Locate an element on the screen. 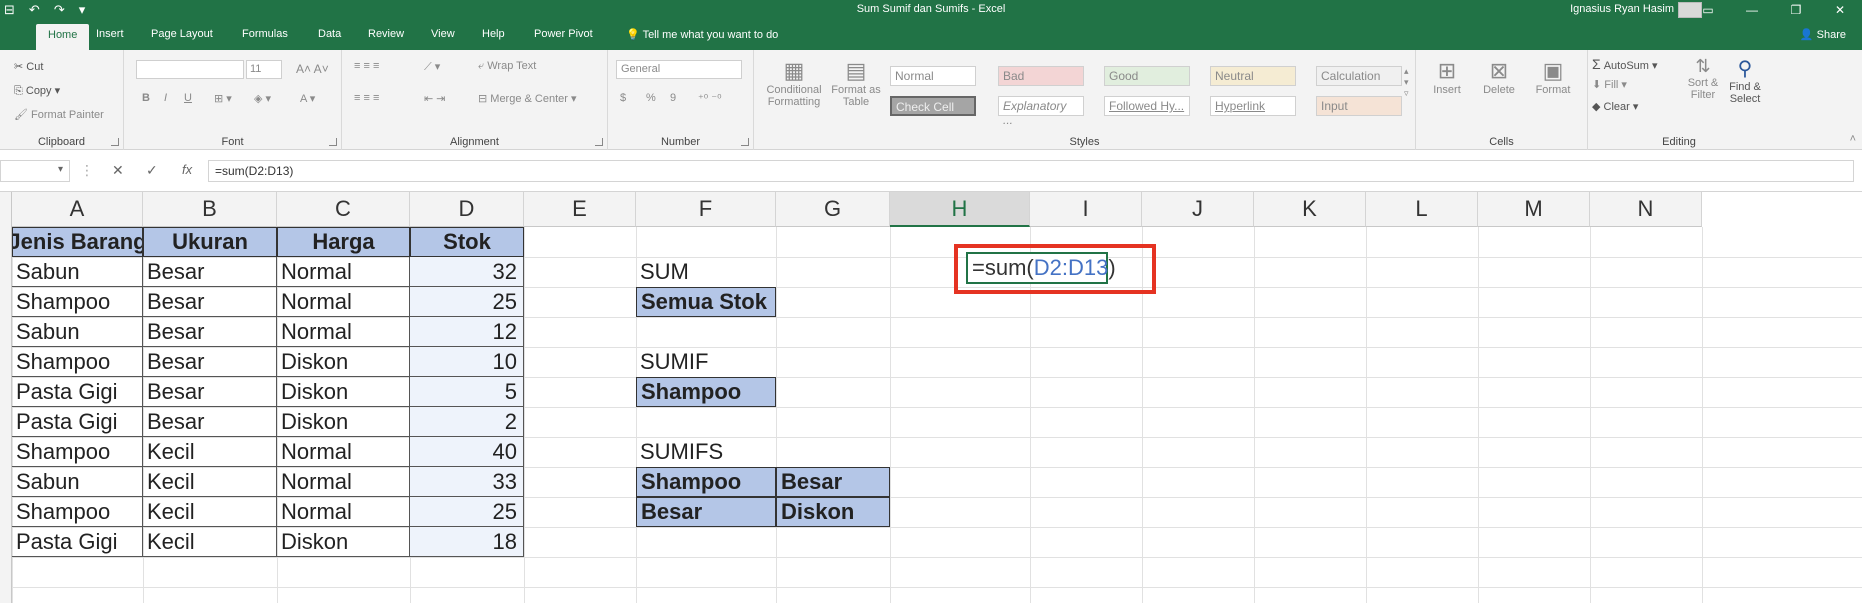  sort-filter-button: ⇅ Sort & Filter is located at coordinates (1703, 78).